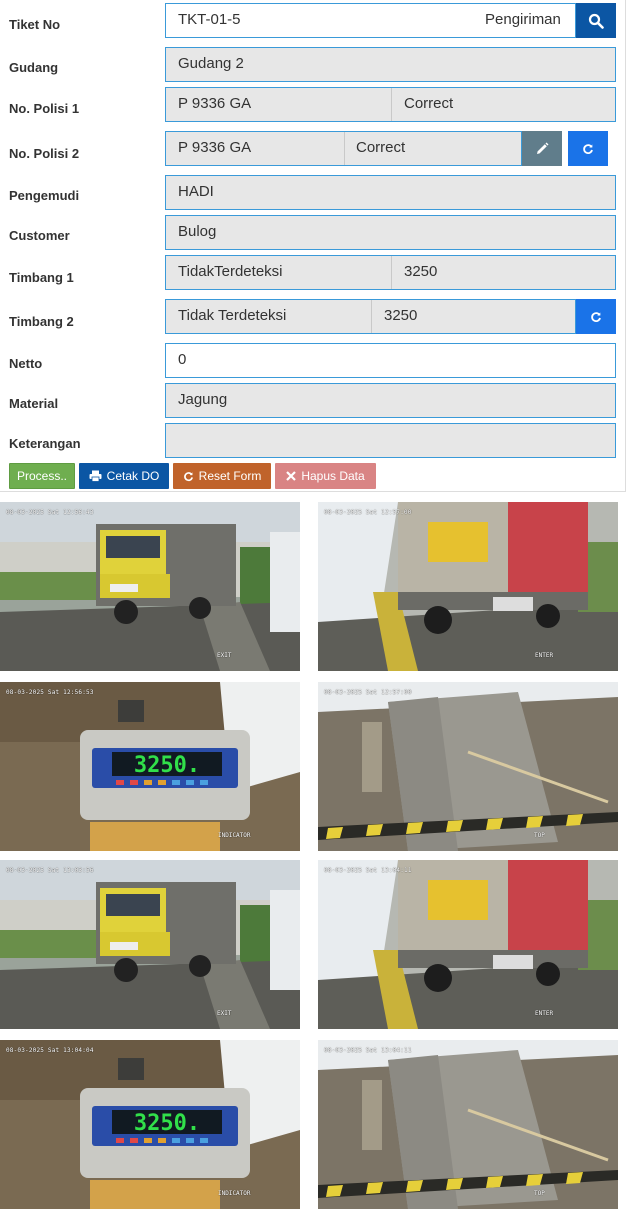 This screenshot has width=626, height=1209. What do you see at coordinates (390, 360) in the screenshot?
I see `netto-field: 0` at bounding box center [390, 360].